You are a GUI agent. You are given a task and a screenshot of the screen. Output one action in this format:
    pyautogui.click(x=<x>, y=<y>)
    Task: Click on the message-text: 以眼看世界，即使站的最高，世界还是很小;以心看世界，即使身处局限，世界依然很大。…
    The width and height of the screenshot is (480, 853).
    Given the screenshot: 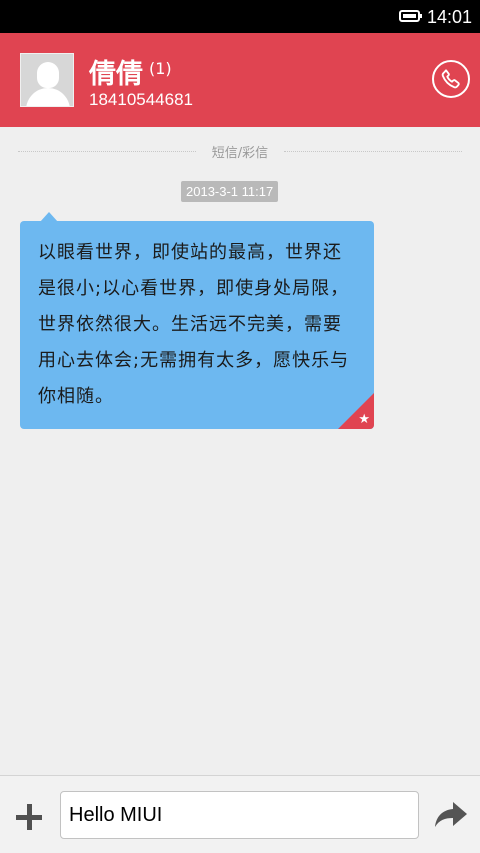 What is the action you would take?
    pyautogui.click(x=194, y=324)
    